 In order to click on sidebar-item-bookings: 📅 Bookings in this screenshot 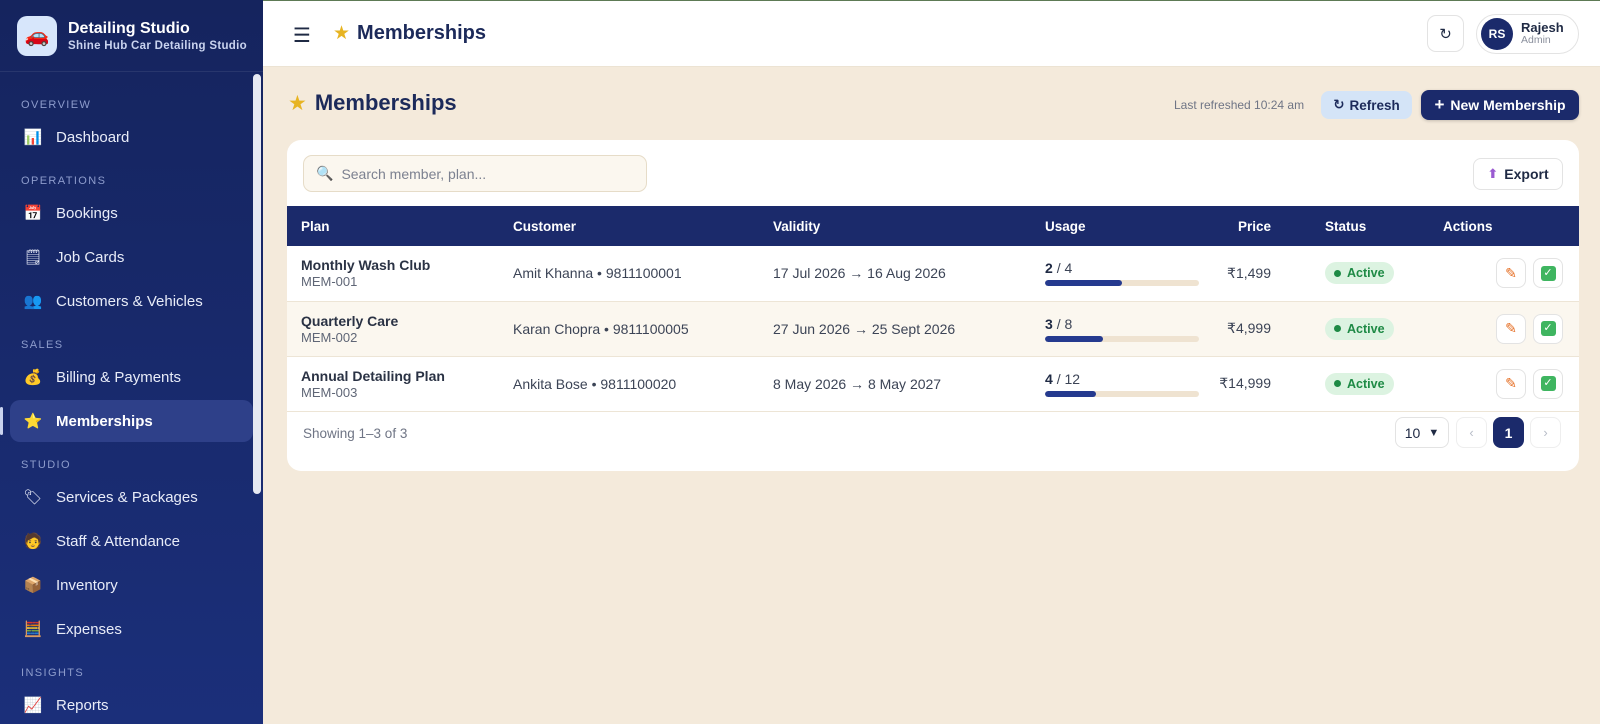, I will do `click(131, 213)`.